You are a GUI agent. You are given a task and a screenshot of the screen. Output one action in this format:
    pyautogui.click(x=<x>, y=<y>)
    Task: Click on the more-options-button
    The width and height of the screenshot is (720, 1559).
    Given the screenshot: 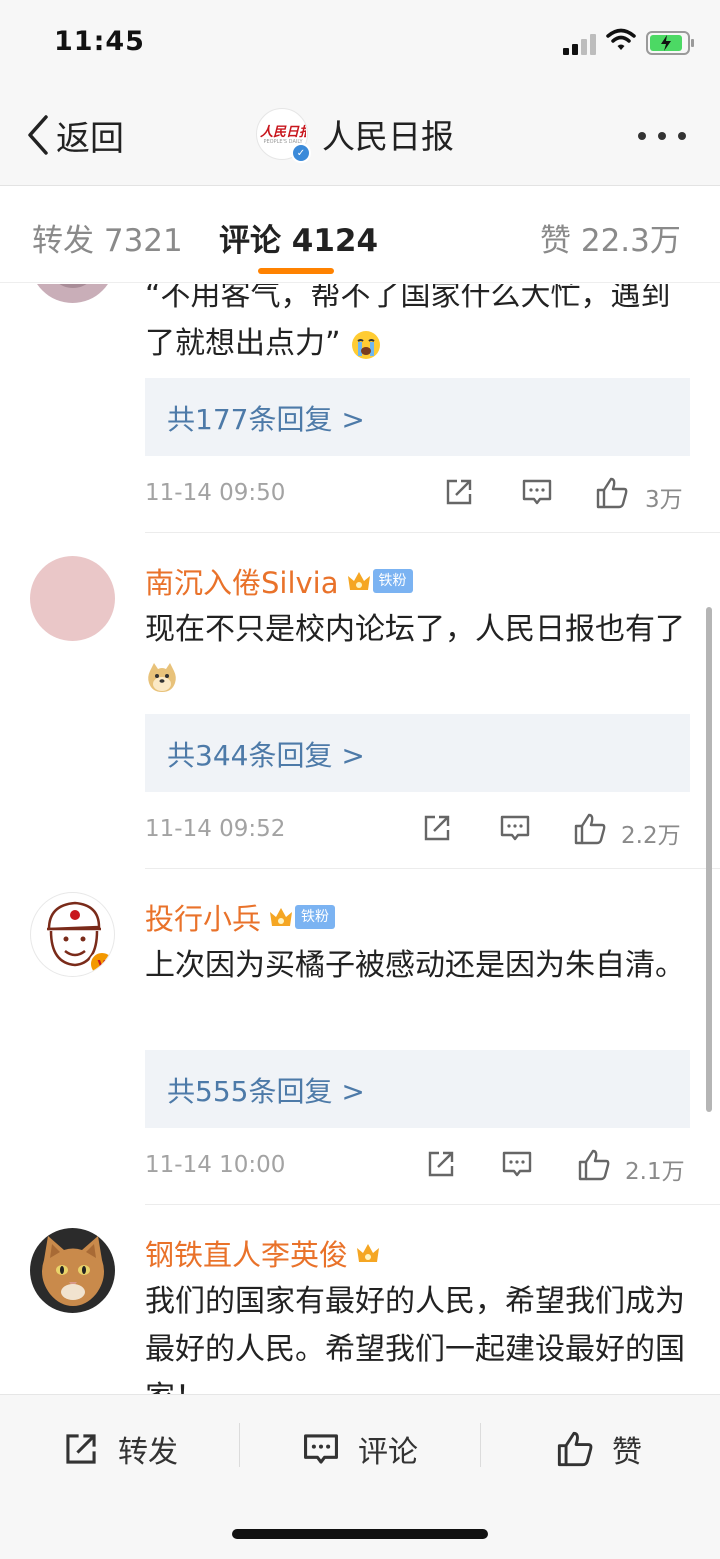 What is the action you would take?
    pyautogui.click(x=662, y=136)
    